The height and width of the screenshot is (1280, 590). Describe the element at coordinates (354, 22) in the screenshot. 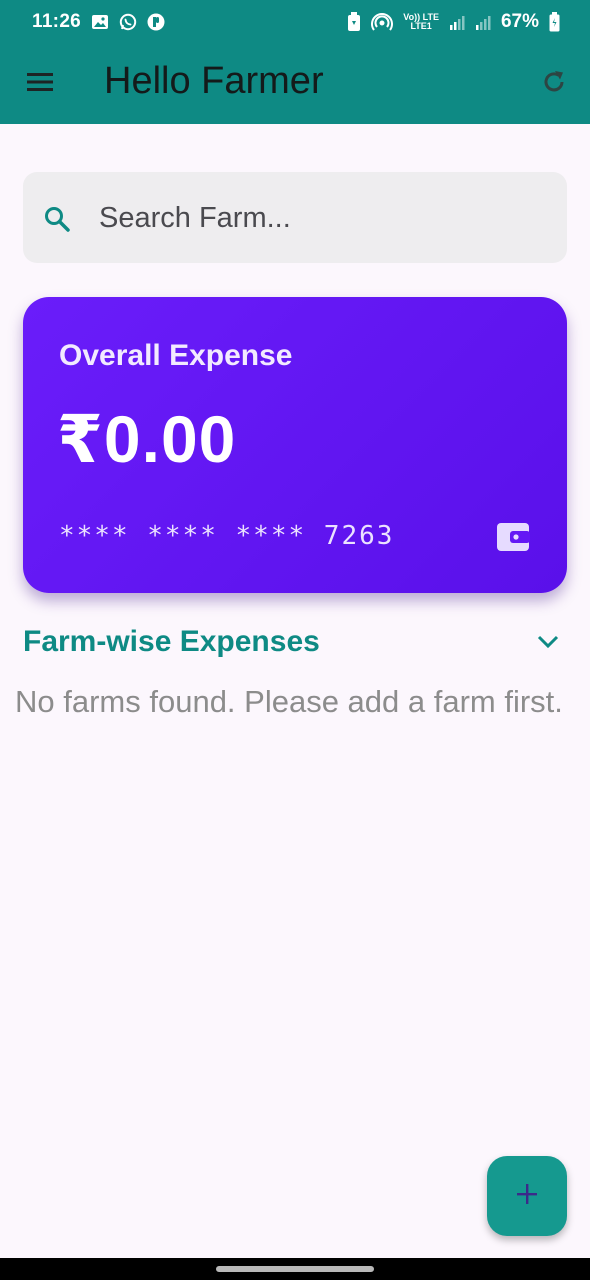

I see `battery-saver-icon` at that location.